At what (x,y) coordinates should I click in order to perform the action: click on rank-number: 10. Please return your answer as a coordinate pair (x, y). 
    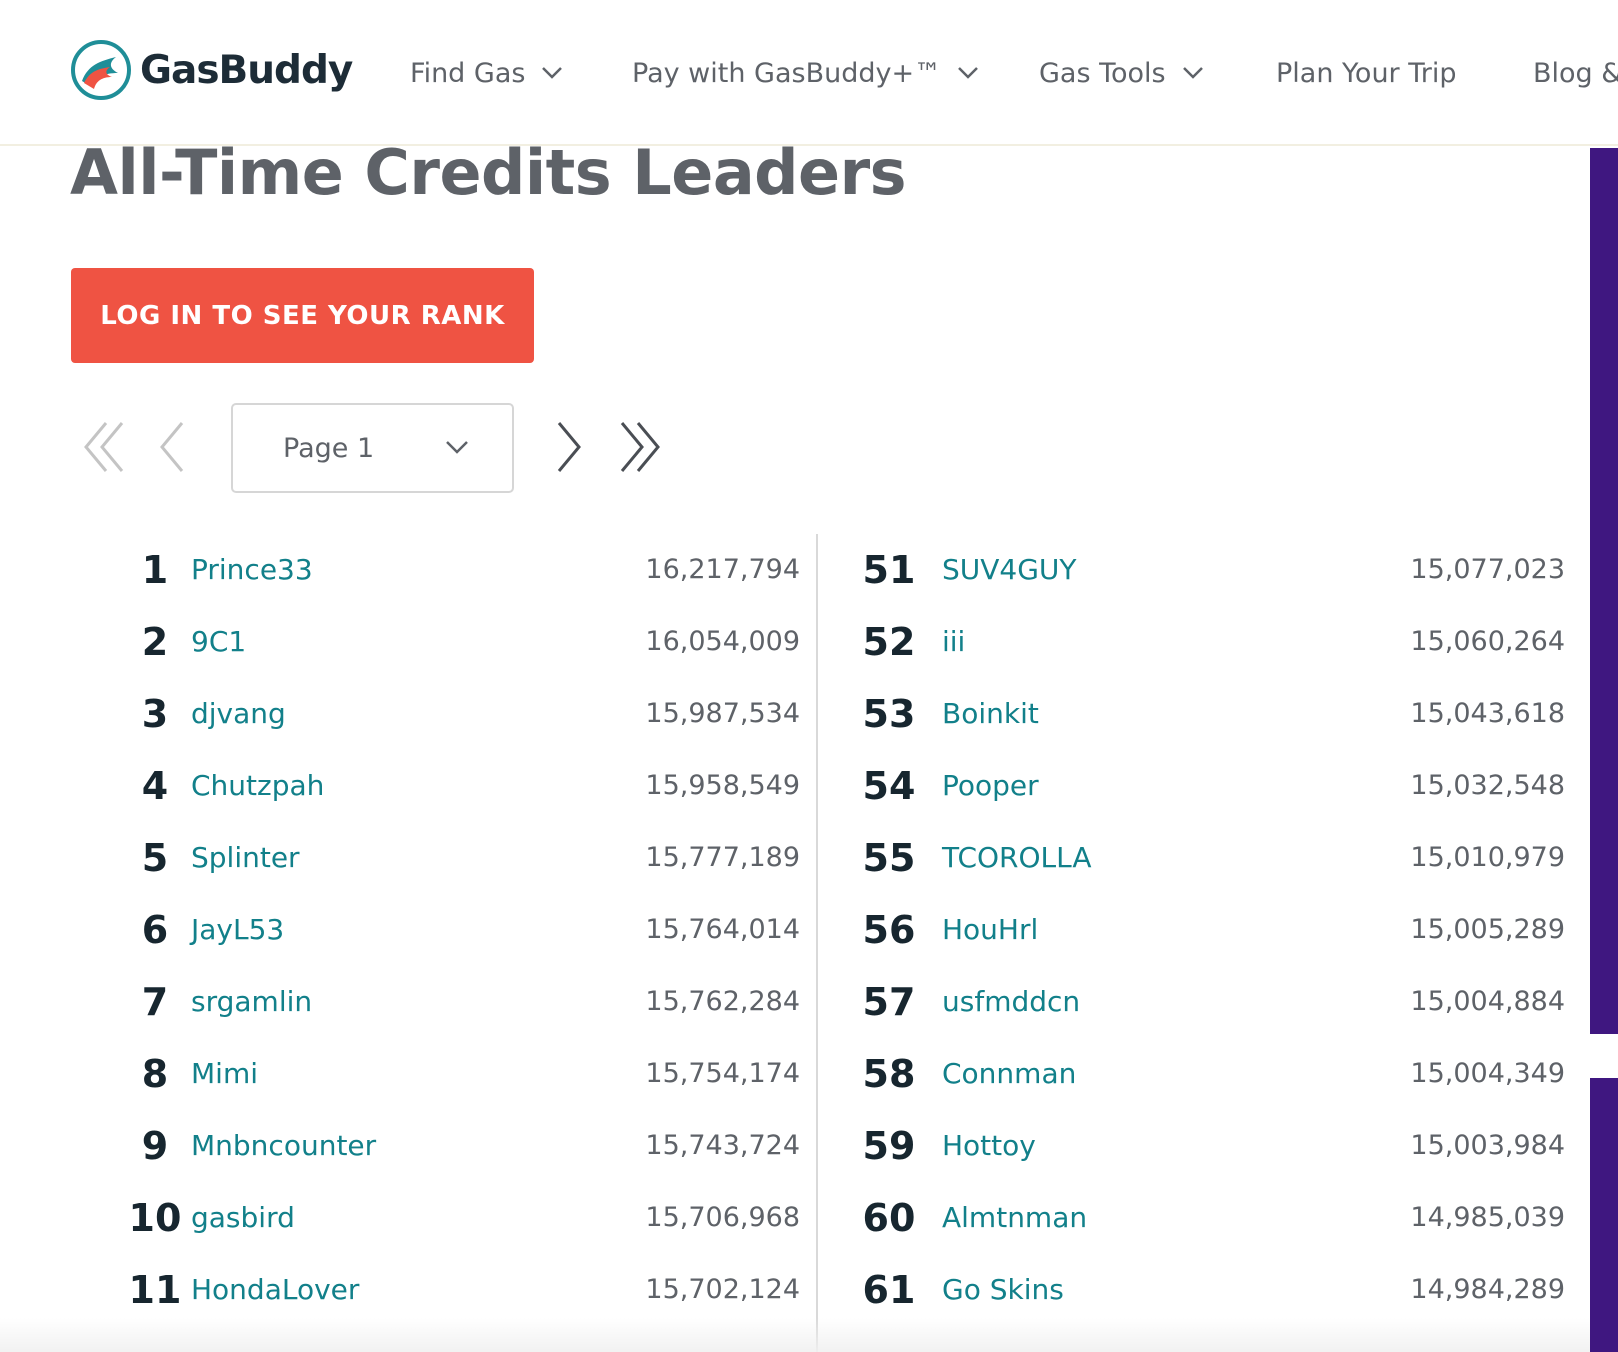
    Looking at the image, I should click on (155, 1218).